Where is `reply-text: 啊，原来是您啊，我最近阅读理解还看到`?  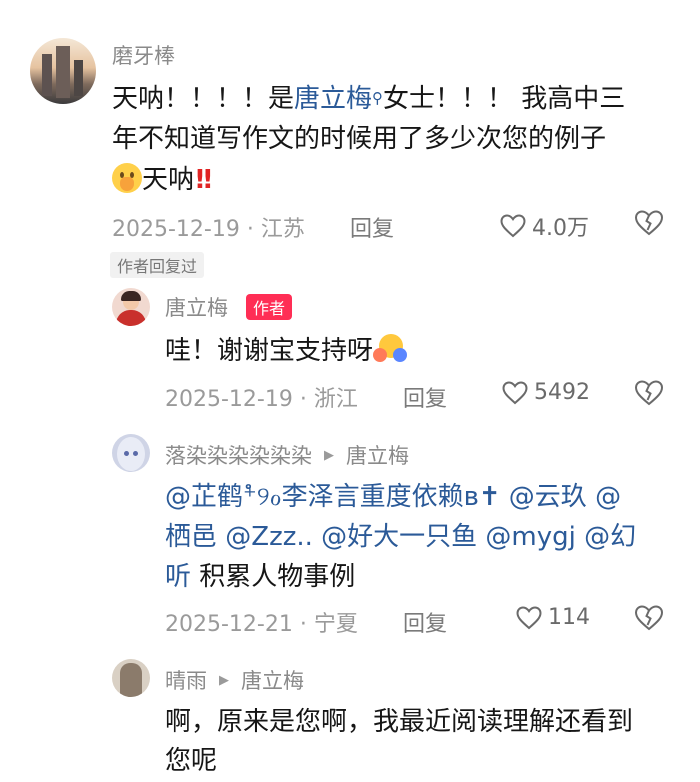
reply-text: 啊，原来是您啊，我最近阅读理解还看到 is located at coordinates (399, 722).